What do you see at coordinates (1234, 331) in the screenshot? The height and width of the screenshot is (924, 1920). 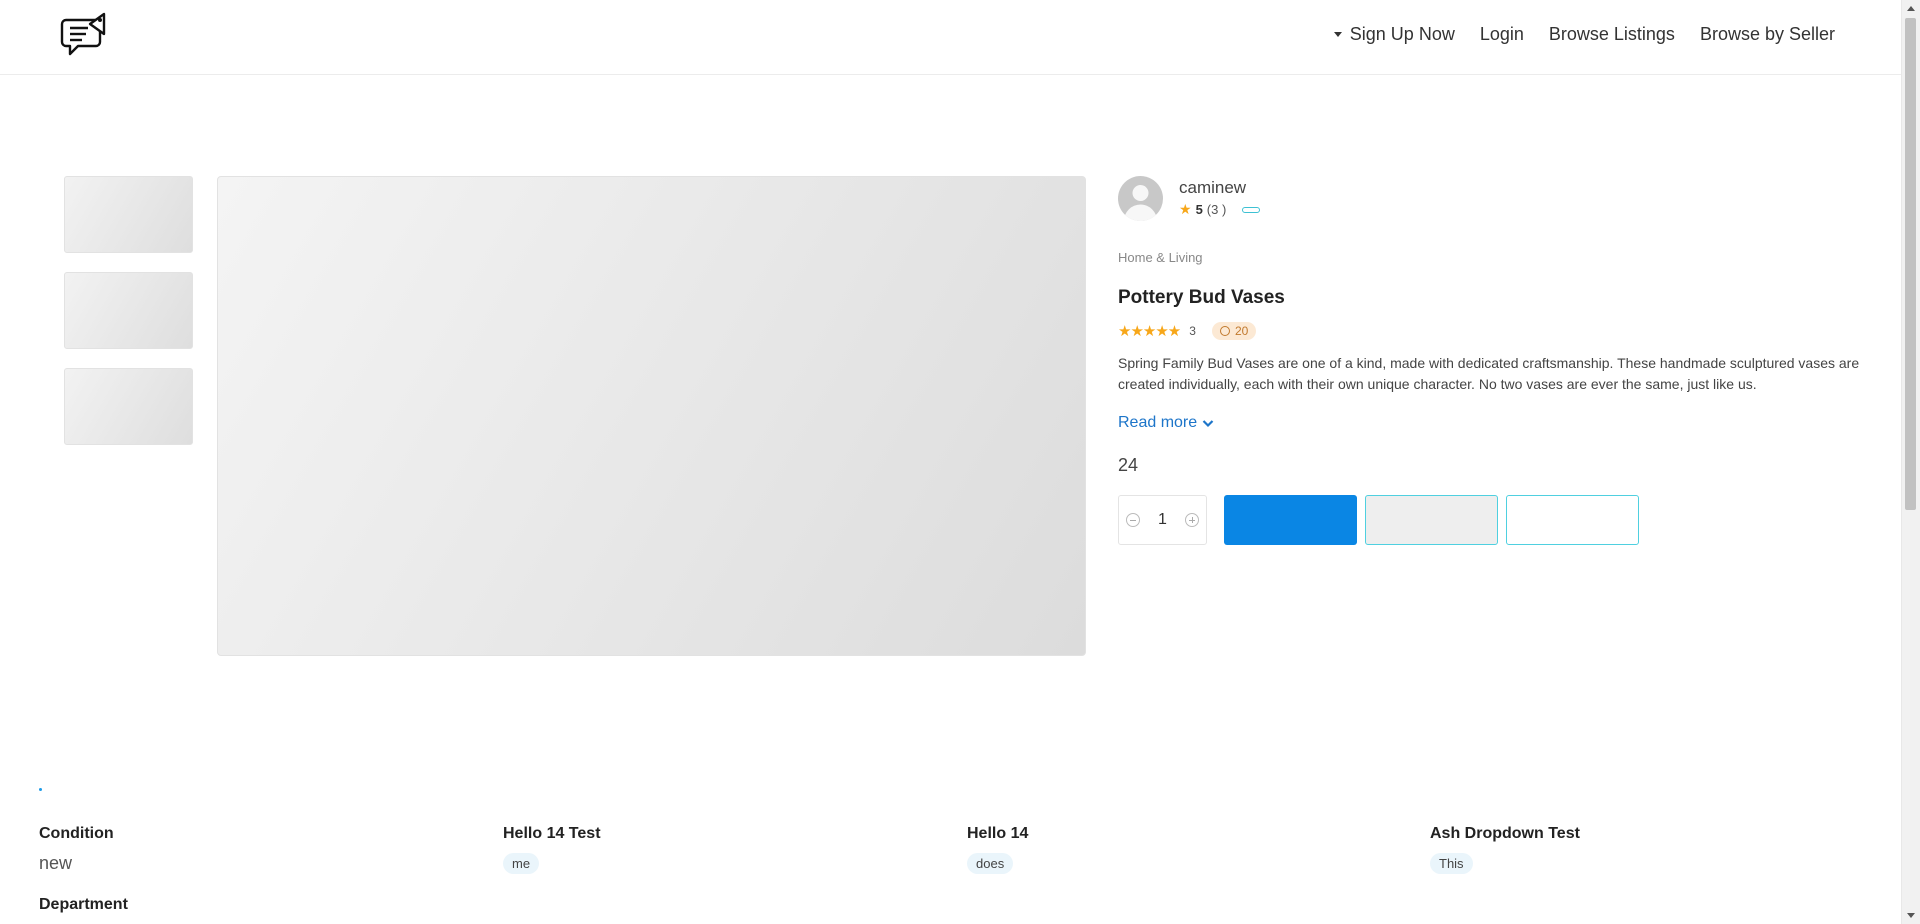 I see `time-badge: 20` at bounding box center [1234, 331].